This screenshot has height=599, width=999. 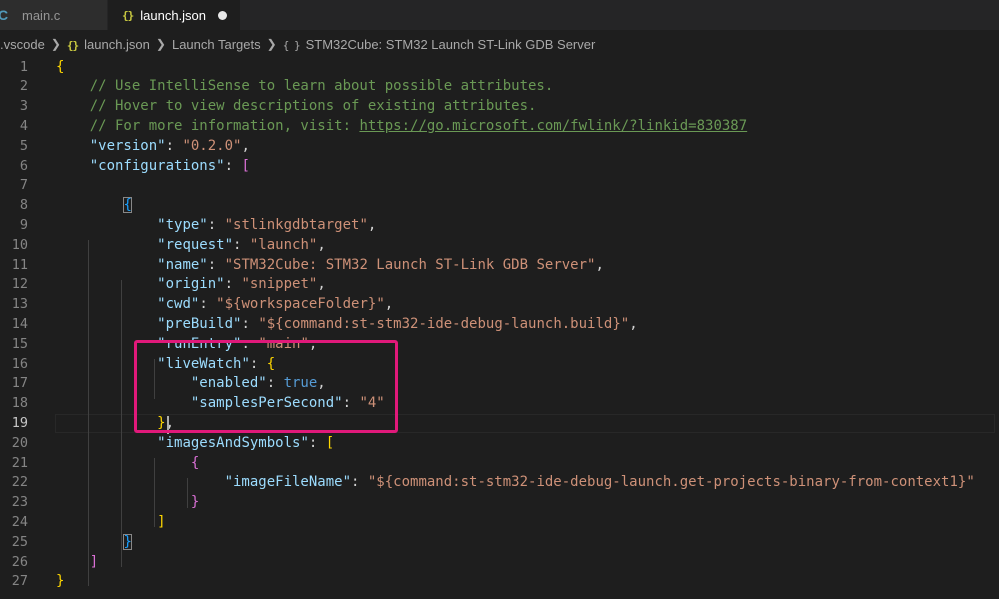 I want to click on code-token: "snippet", so click(x=279, y=284).